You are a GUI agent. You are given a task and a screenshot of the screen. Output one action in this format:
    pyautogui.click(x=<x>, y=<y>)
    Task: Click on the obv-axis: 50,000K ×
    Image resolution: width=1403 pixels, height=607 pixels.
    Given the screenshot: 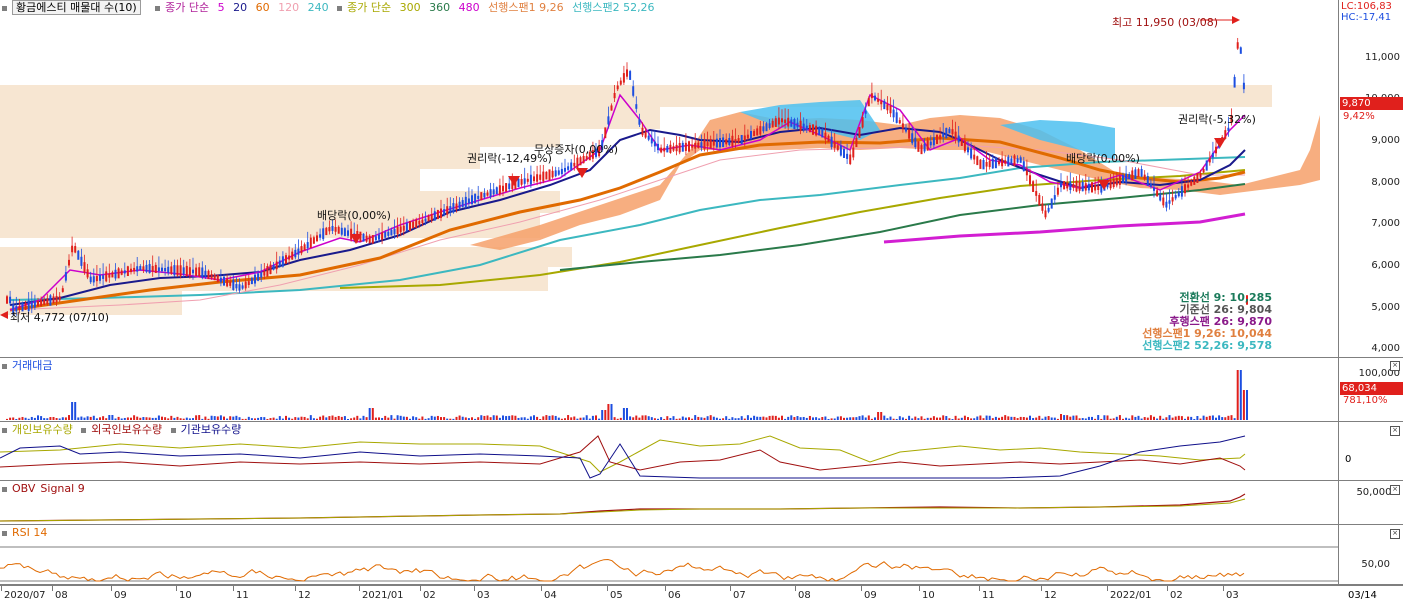 What is the action you would take?
    pyautogui.click(x=1370, y=503)
    